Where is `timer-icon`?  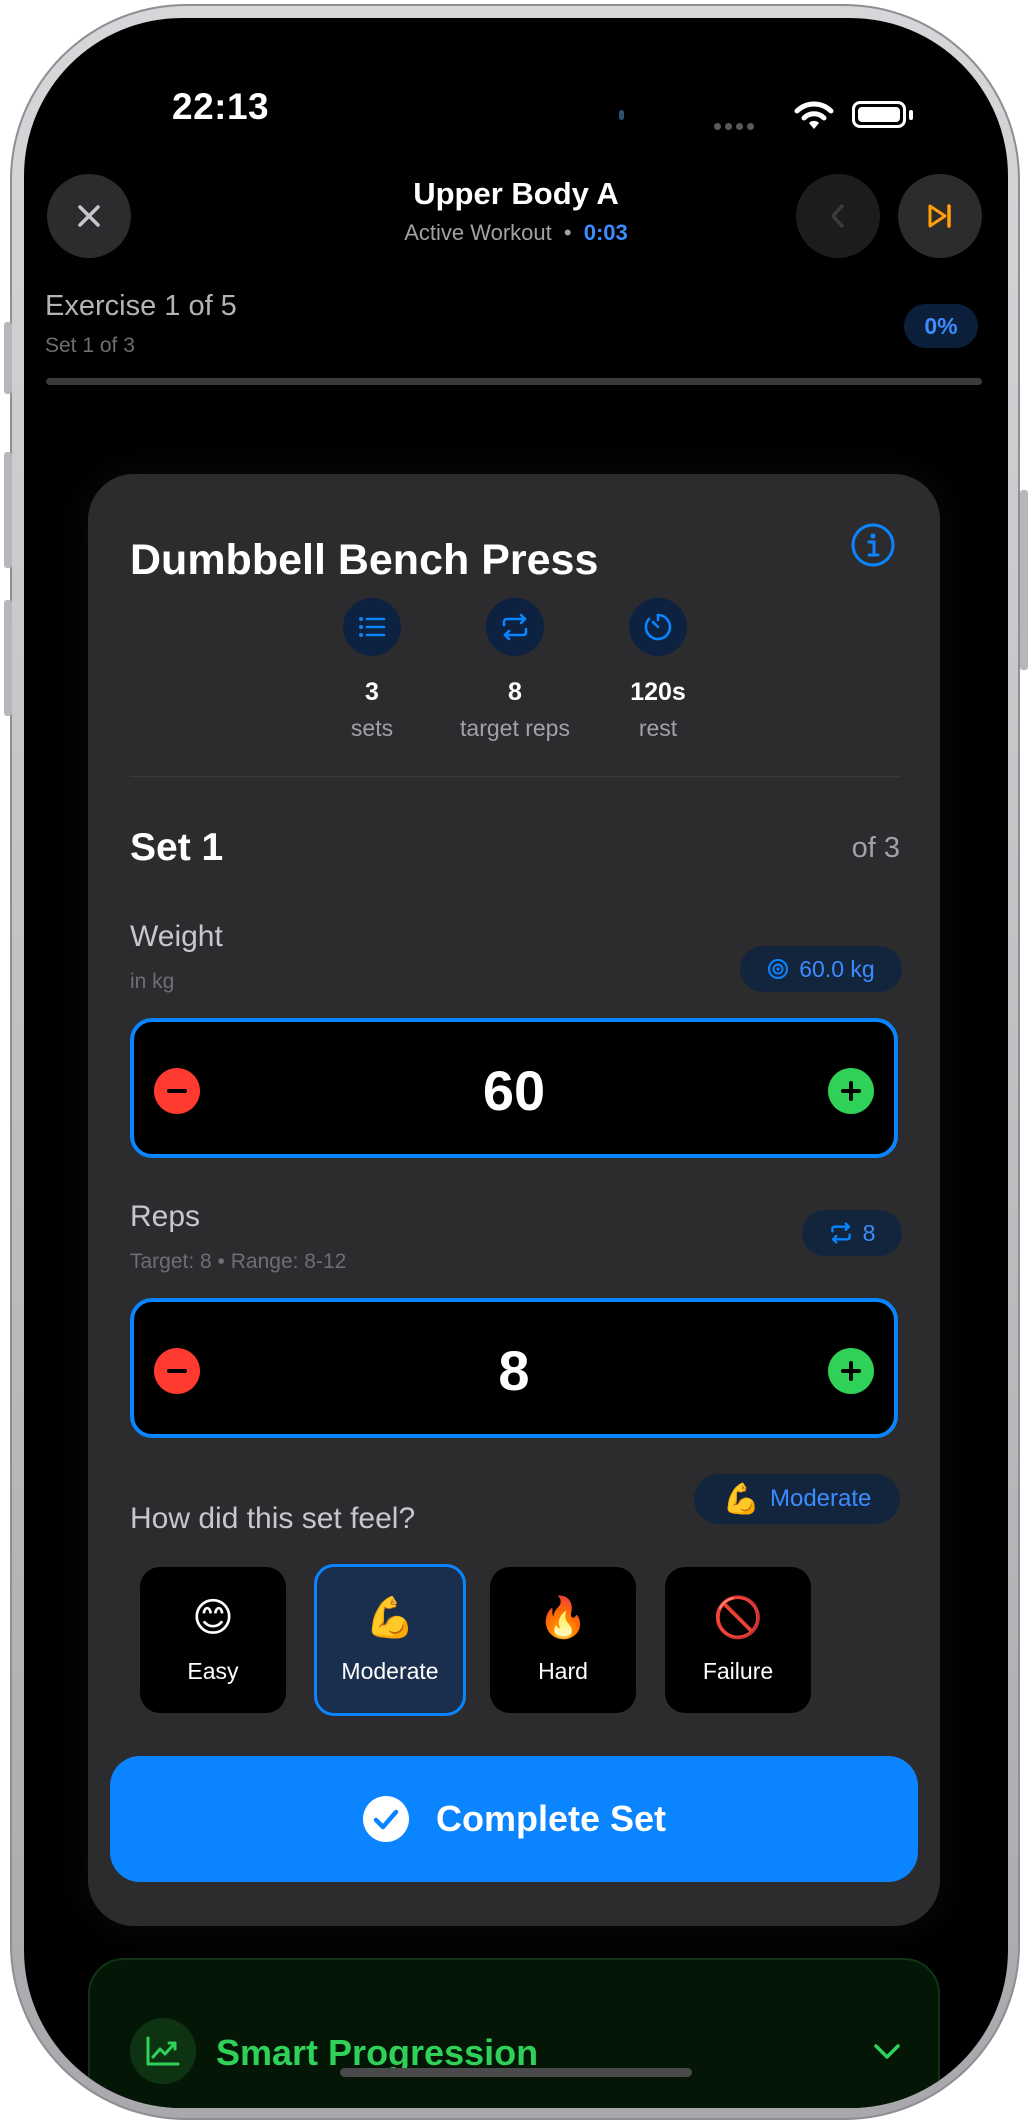
timer-icon is located at coordinates (658, 627).